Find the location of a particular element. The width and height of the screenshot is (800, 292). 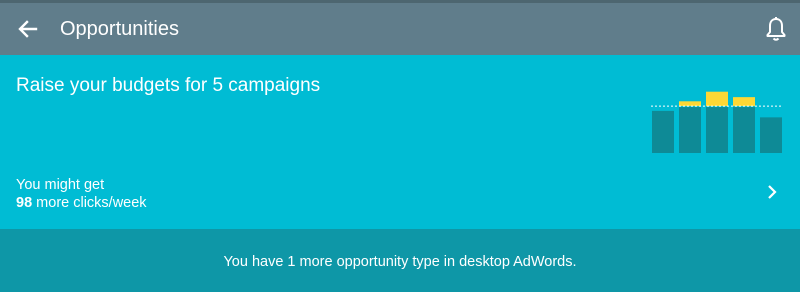

budget-increase-illustration is located at coordinates (716, 122).